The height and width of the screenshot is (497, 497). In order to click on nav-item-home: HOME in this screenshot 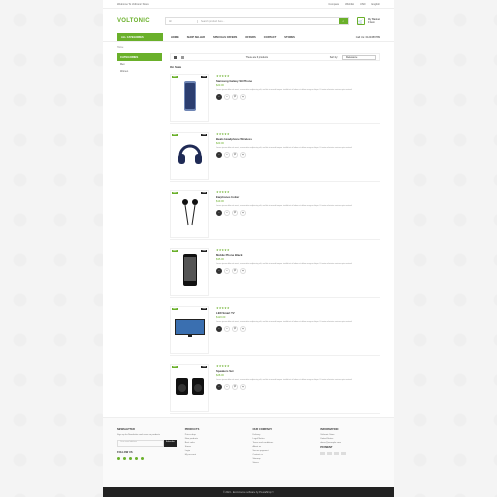, I will do `click(175, 37)`.